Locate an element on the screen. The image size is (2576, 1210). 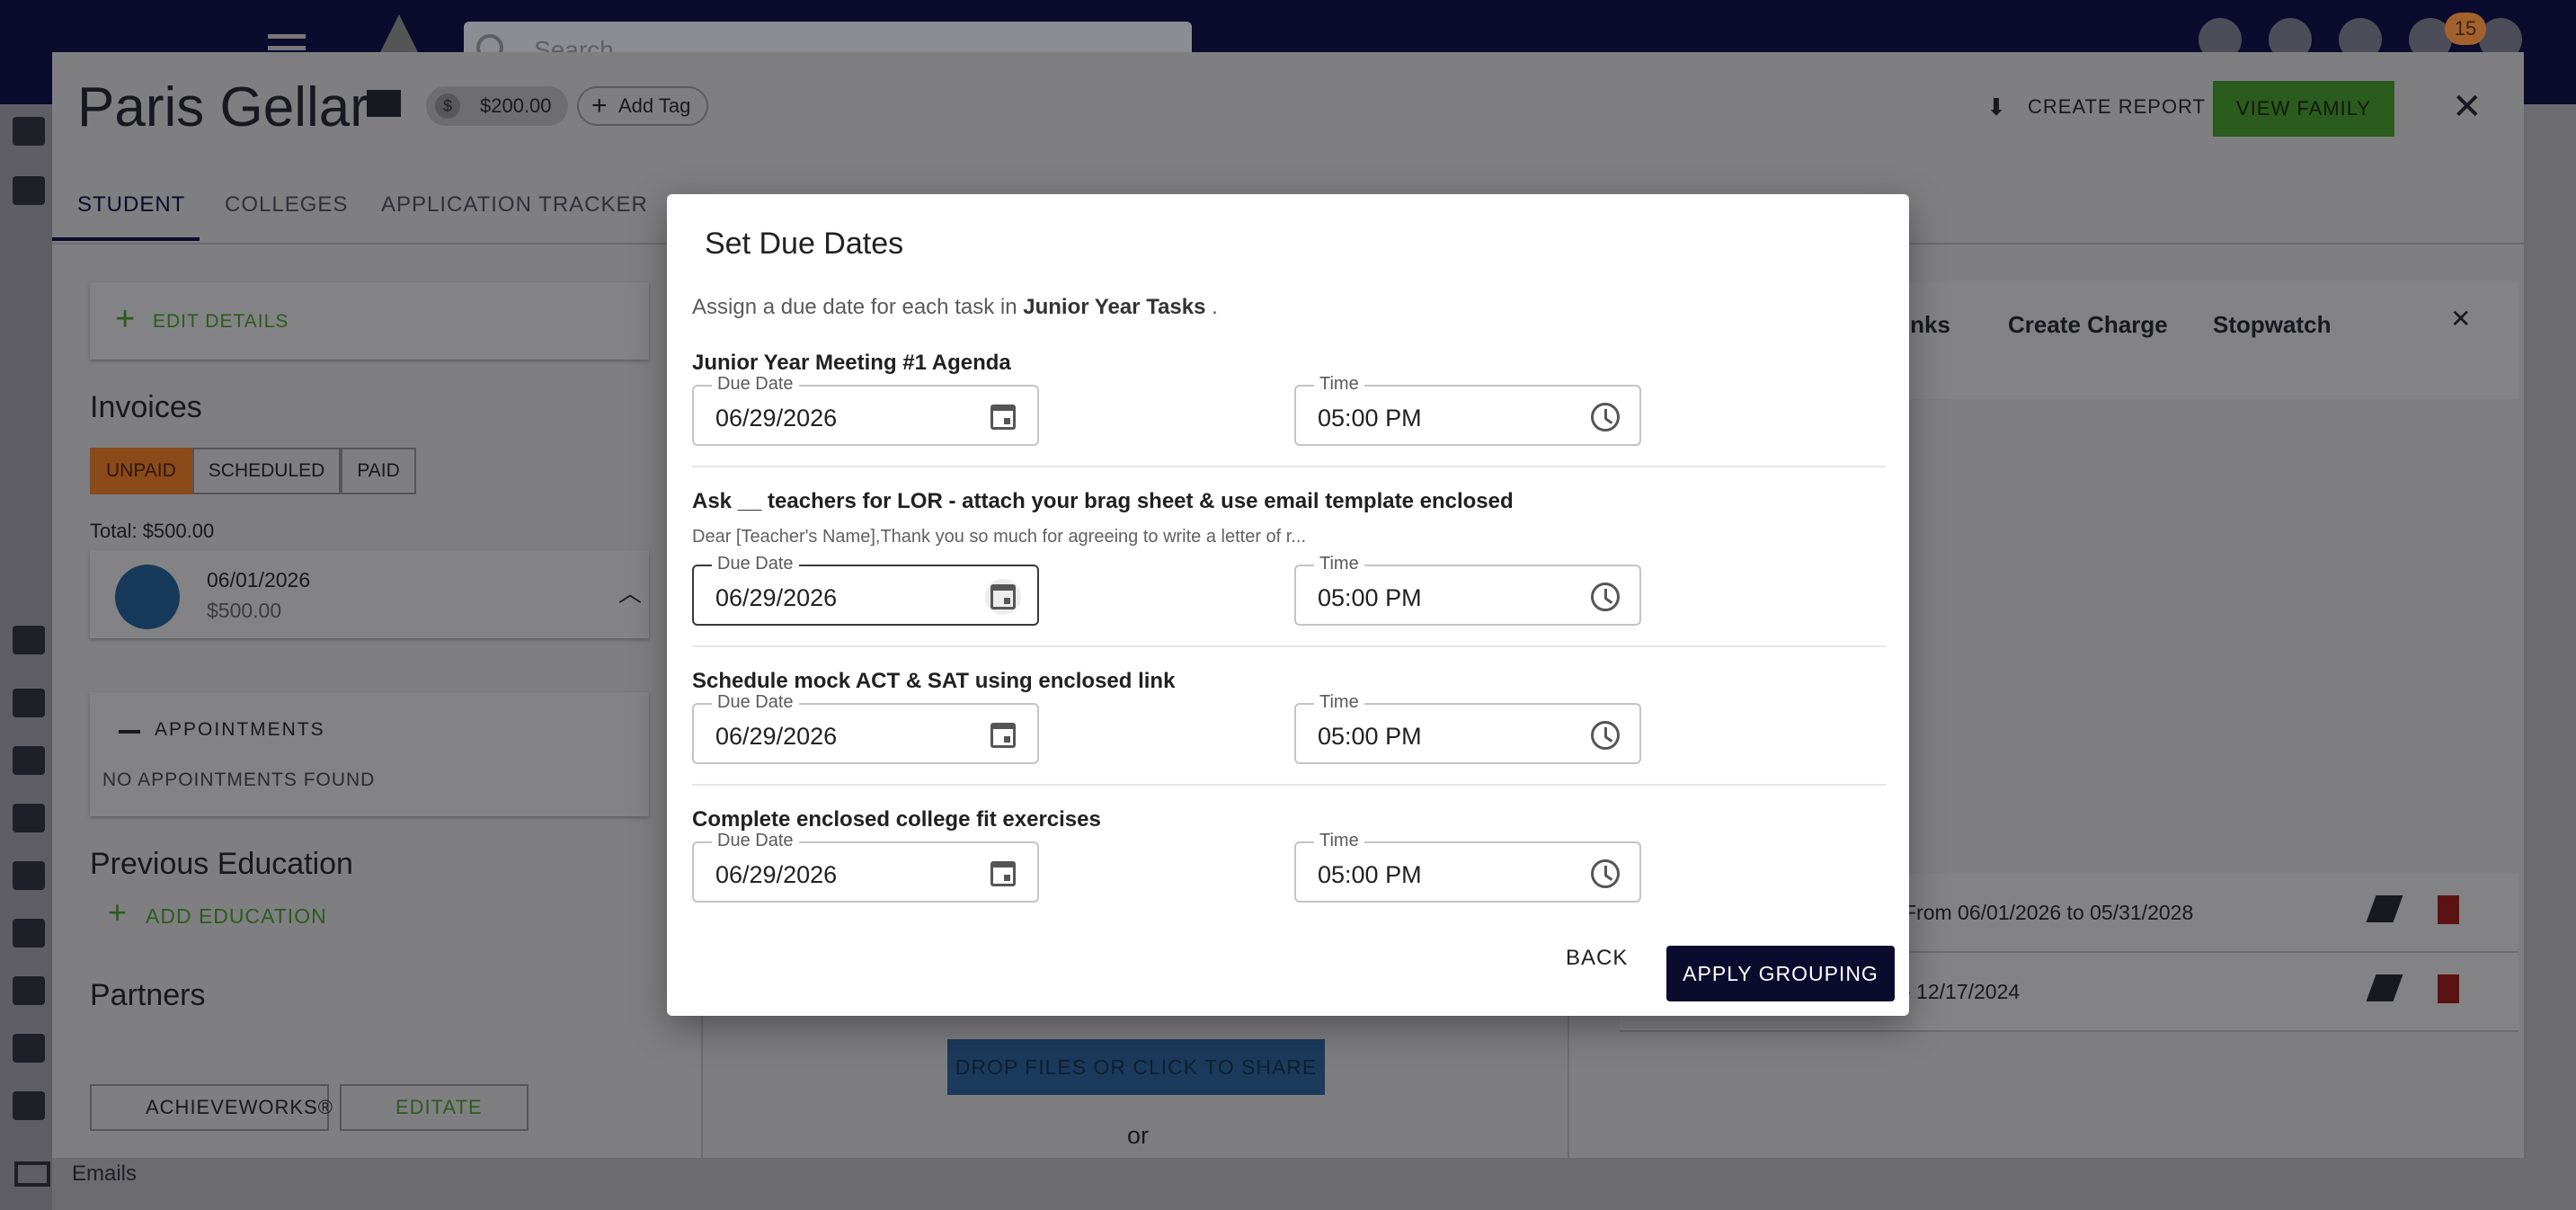
columns-icon is located at coordinates (29, 703).